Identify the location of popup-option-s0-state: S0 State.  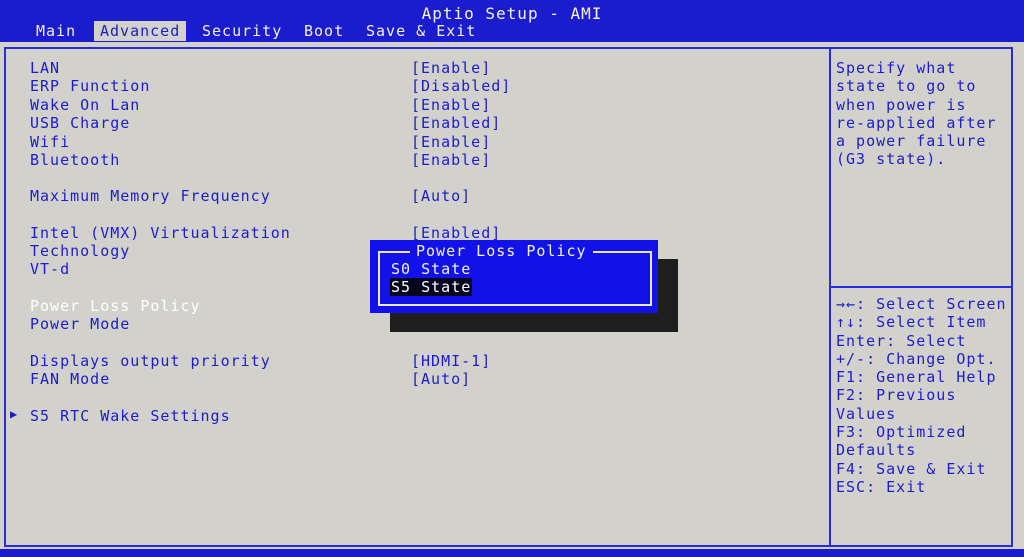
(431, 269).